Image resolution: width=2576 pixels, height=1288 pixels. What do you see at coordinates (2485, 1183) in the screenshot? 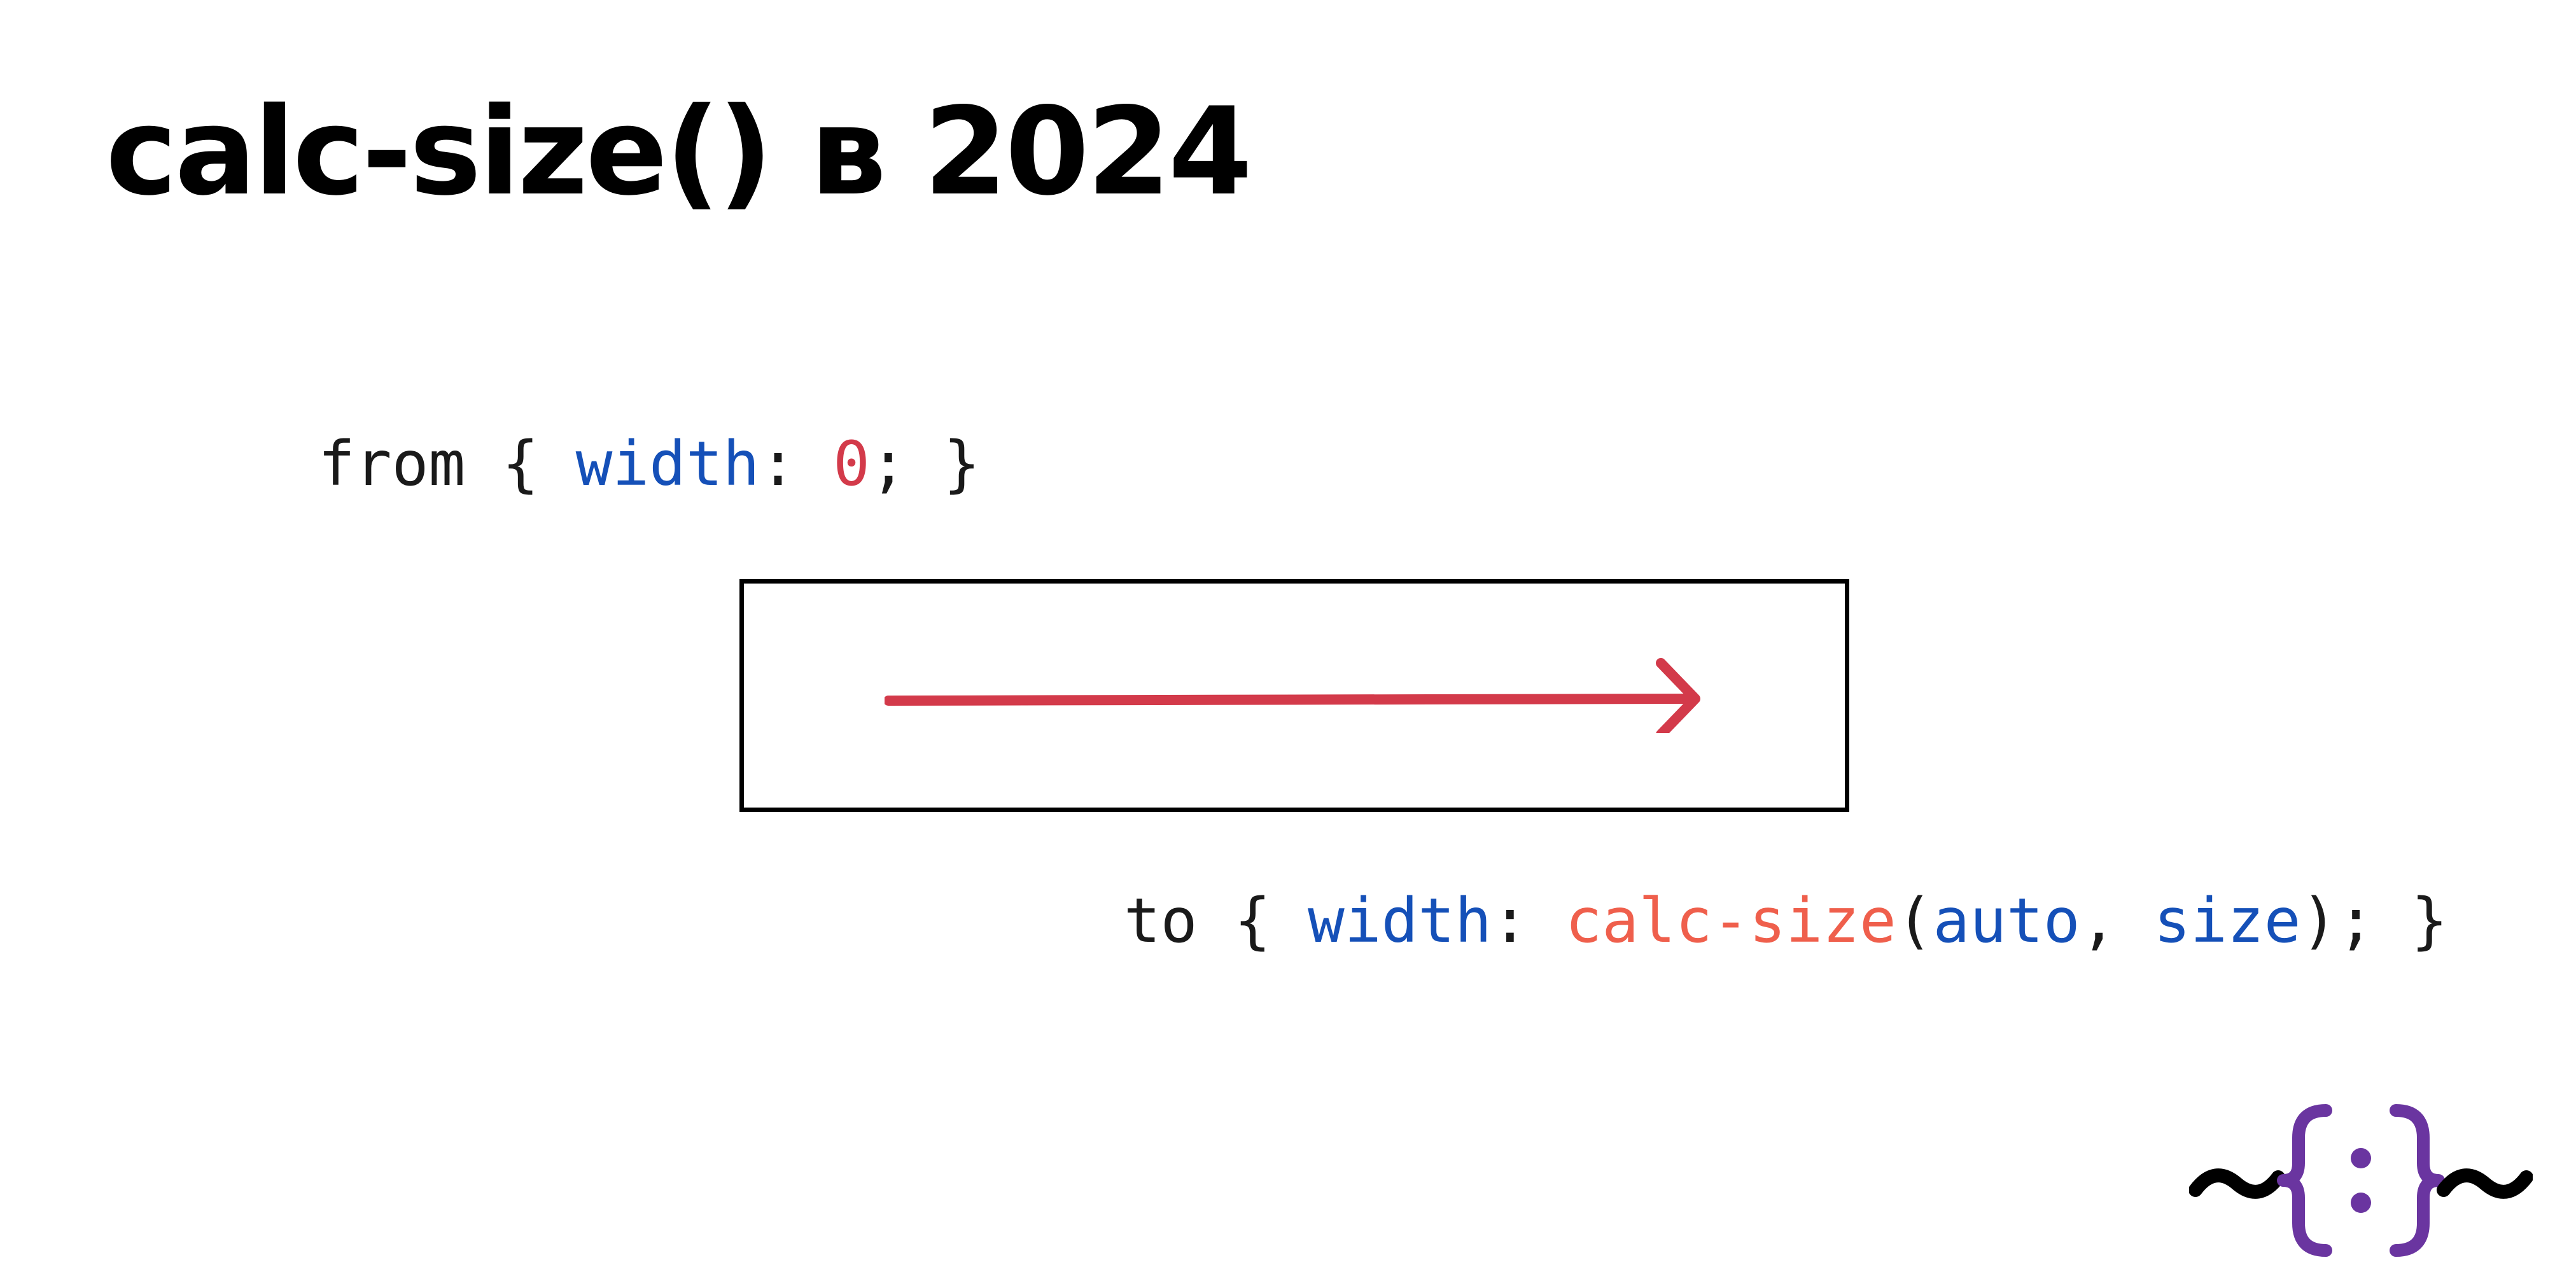
I see `right-tilde` at bounding box center [2485, 1183].